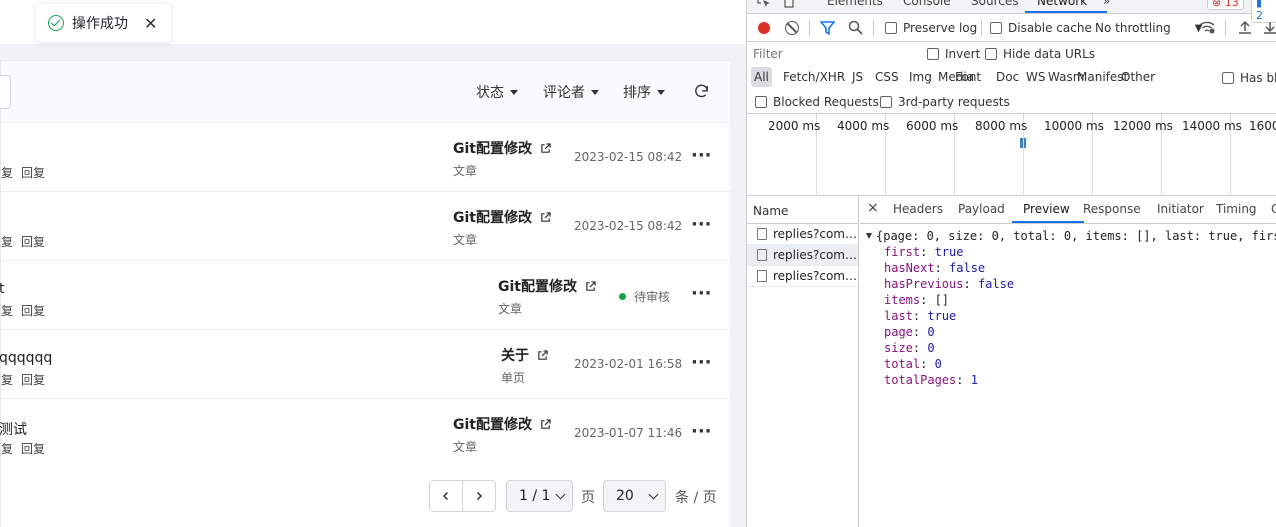 The image size is (1276, 527). What do you see at coordinates (1007, 77) in the screenshot?
I see `type-filter-doc: Doc` at bounding box center [1007, 77].